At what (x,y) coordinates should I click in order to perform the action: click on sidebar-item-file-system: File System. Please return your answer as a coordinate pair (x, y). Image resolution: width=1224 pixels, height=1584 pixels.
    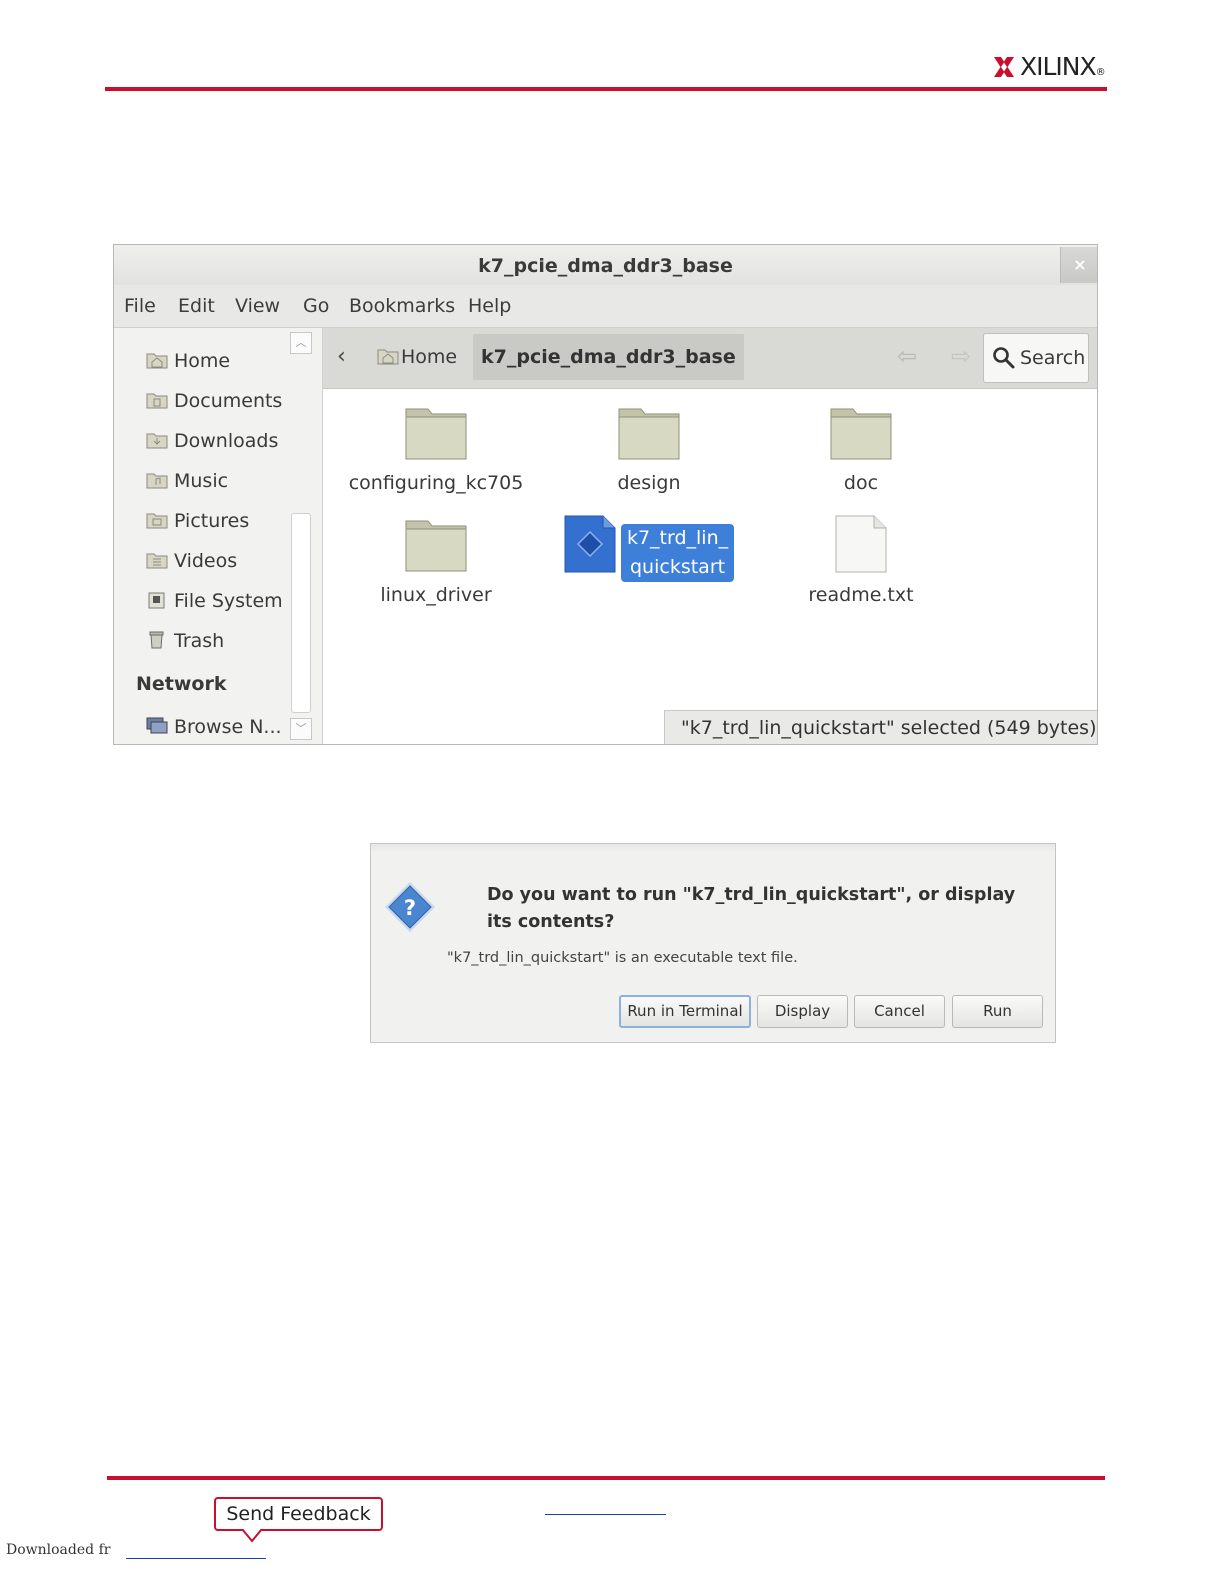
    Looking at the image, I should click on (214, 605).